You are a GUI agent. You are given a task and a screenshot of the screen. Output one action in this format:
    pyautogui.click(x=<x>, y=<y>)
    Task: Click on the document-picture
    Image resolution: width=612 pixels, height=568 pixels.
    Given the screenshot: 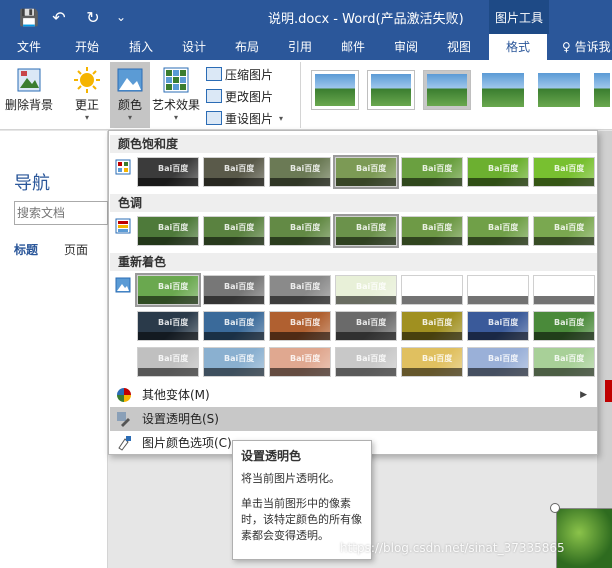 What is the action you would take?
    pyautogui.click(x=584, y=538)
    